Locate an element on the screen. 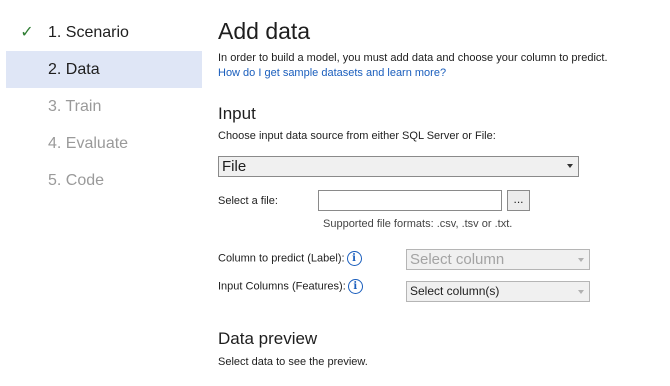  checkmark-icon: ✓ is located at coordinates (27, 32).